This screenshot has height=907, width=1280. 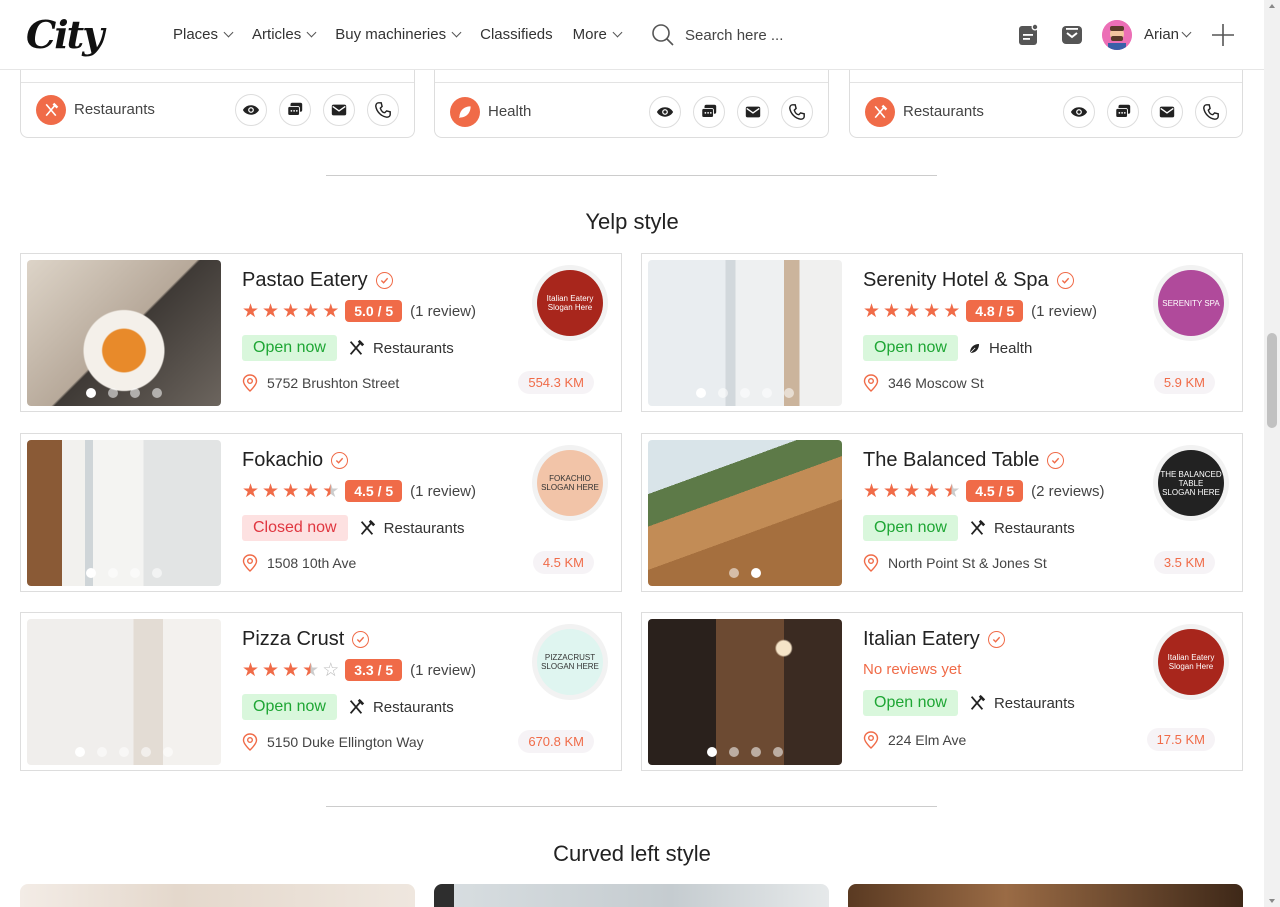 I want to click on address-row: 1508 10th Ave, so click(x=299, y=563).